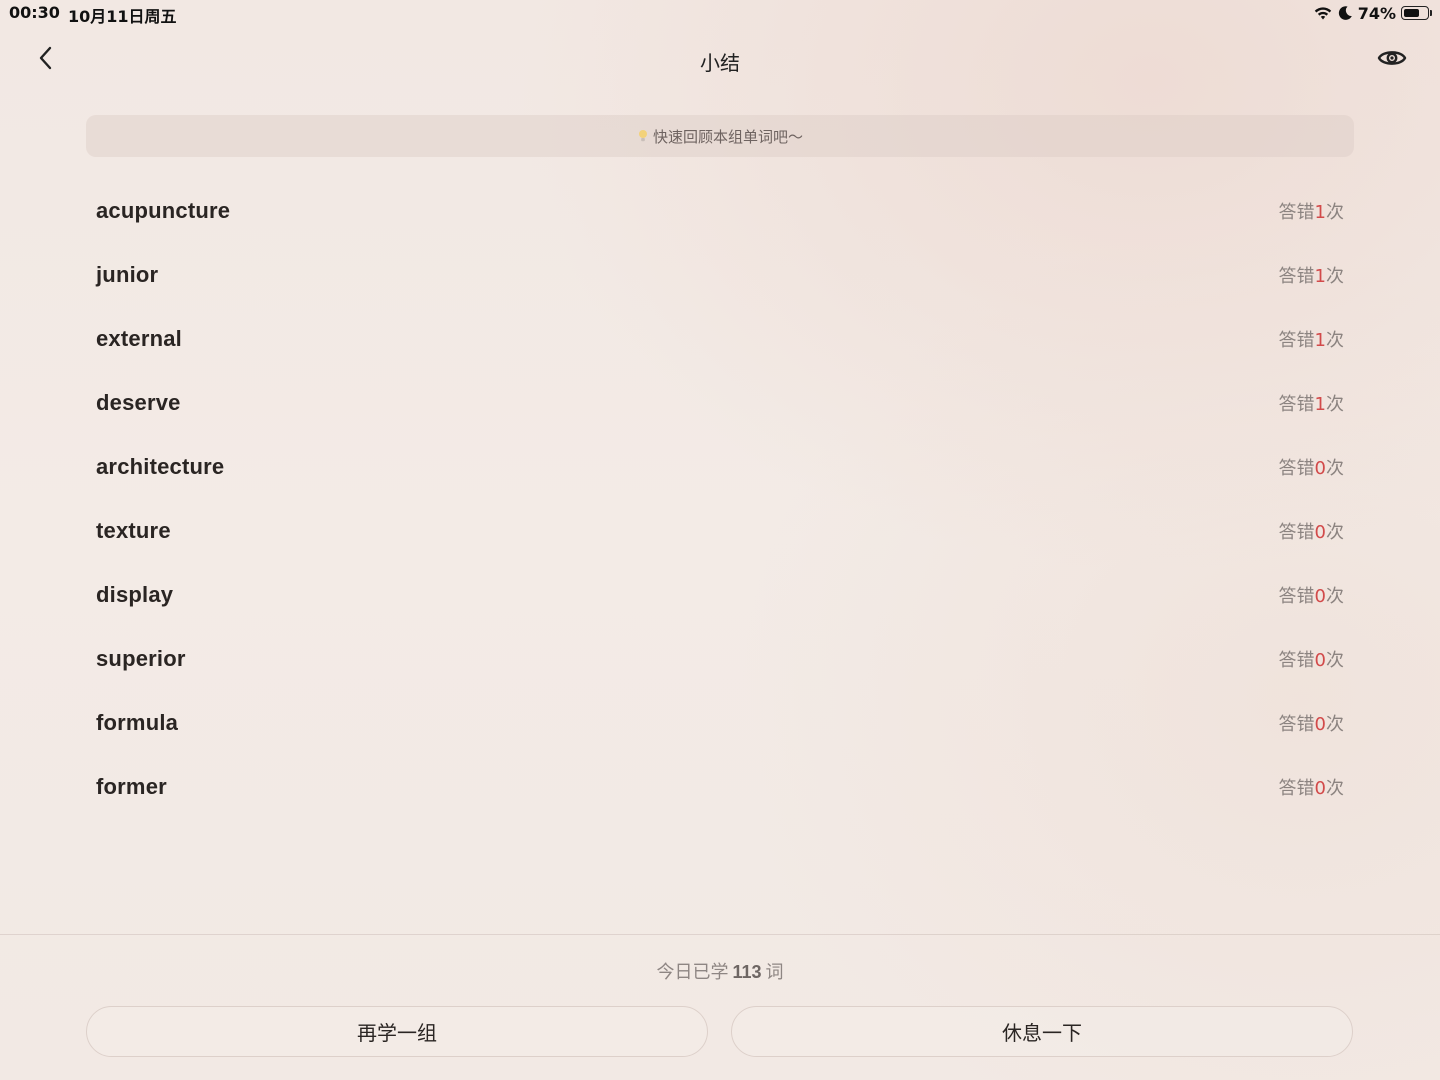 The image size is (1440, 1080). What do you see at coordinates (135, 594) in the screenshot?
I see `word-text: display` at bounding box center [135, 594].